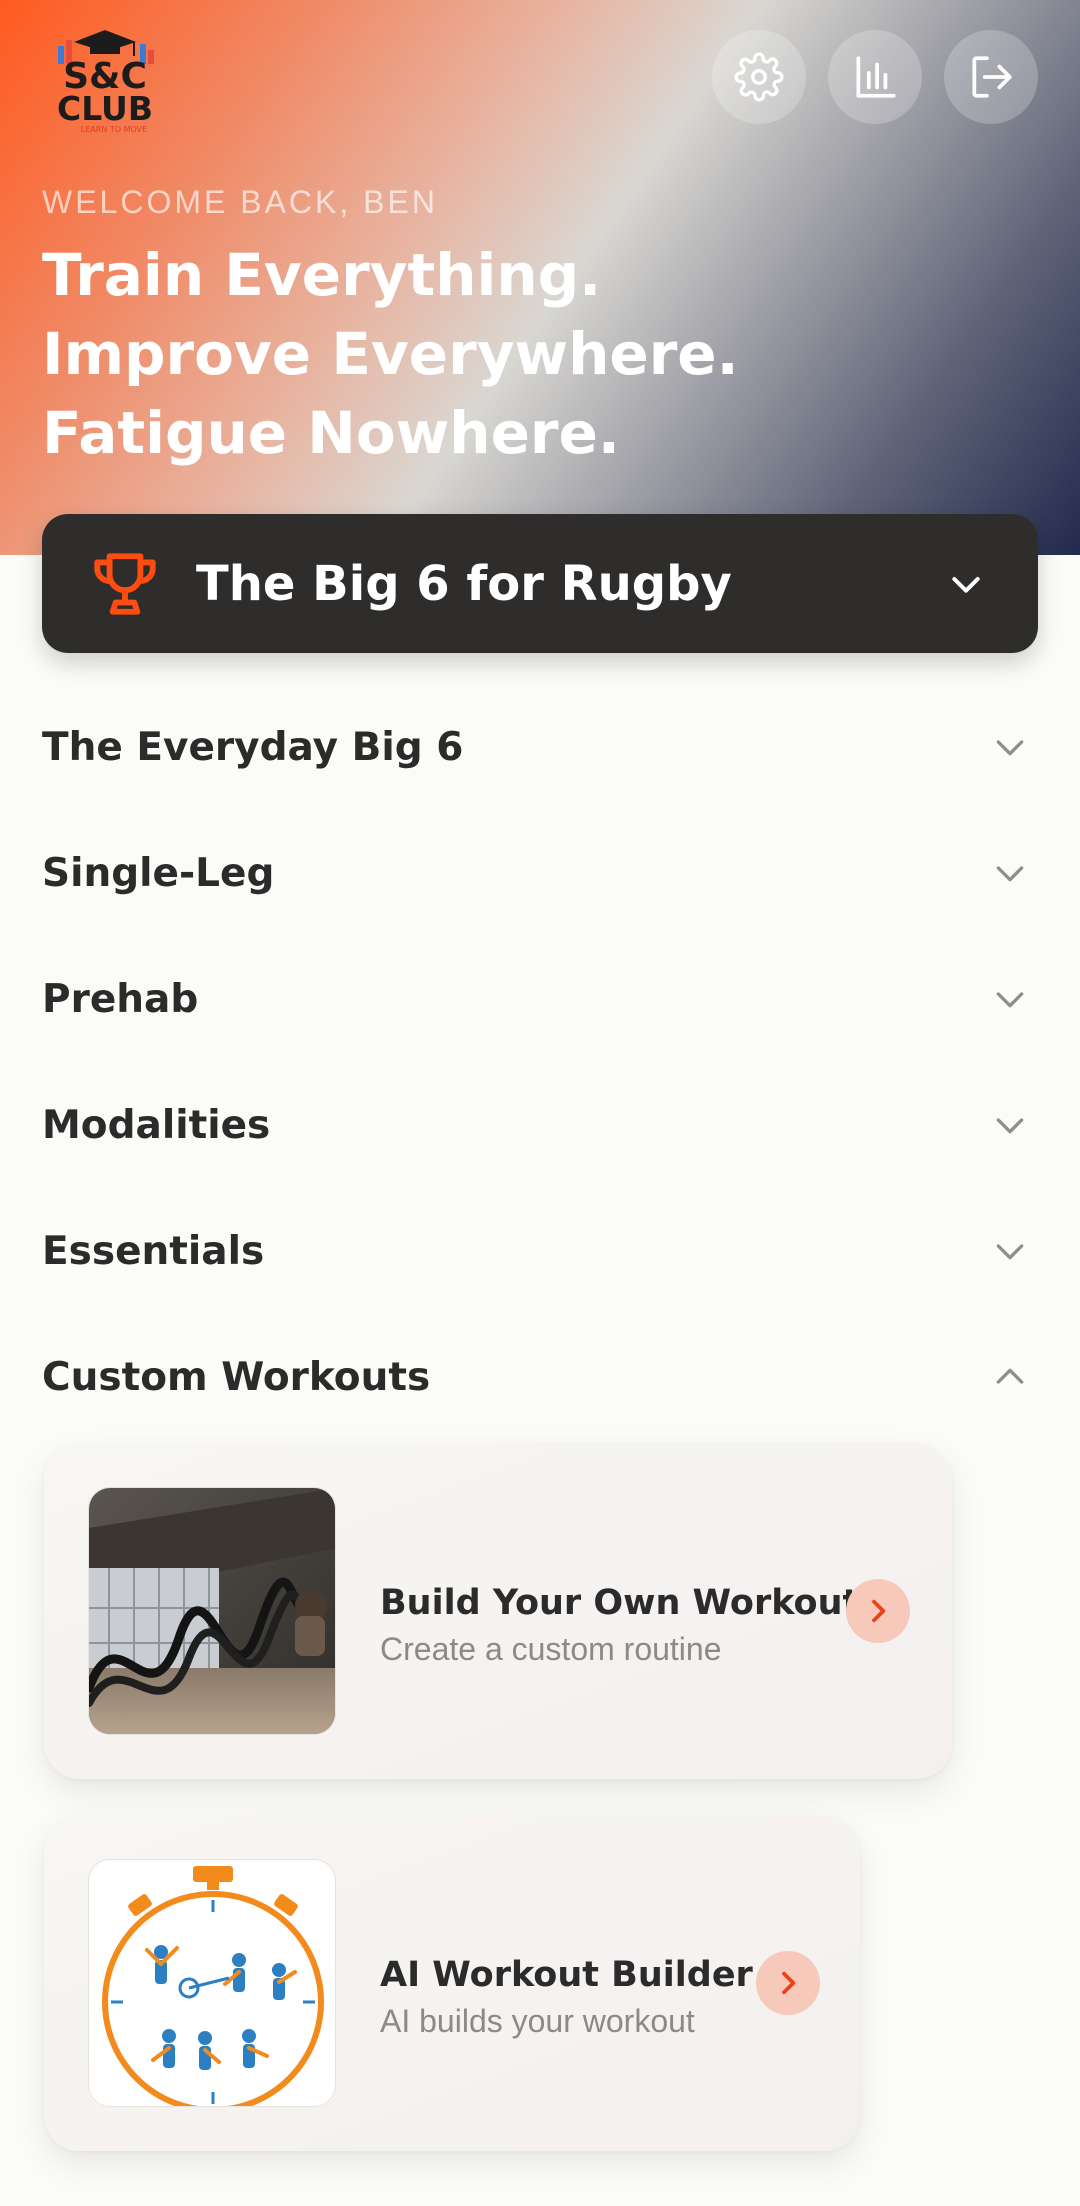 The width and height of the screenshot is (1080, 2206). I want to click on section-everyday-big-6: The Everyday Big 6, so click(540, 747).